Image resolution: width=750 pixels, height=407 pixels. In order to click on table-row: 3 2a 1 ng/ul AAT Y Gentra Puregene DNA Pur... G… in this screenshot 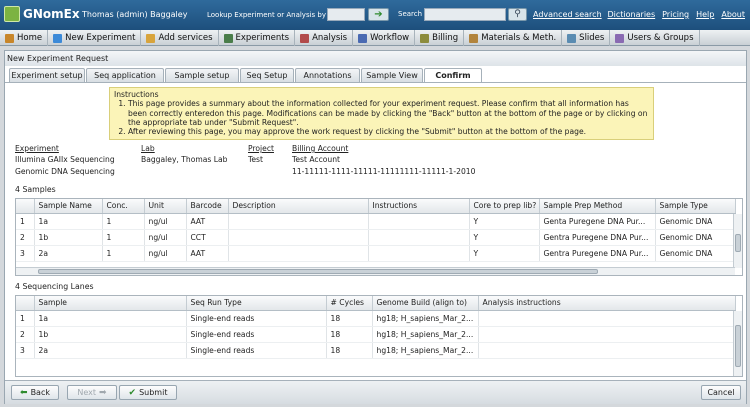, I will do `click(376, 253)`.